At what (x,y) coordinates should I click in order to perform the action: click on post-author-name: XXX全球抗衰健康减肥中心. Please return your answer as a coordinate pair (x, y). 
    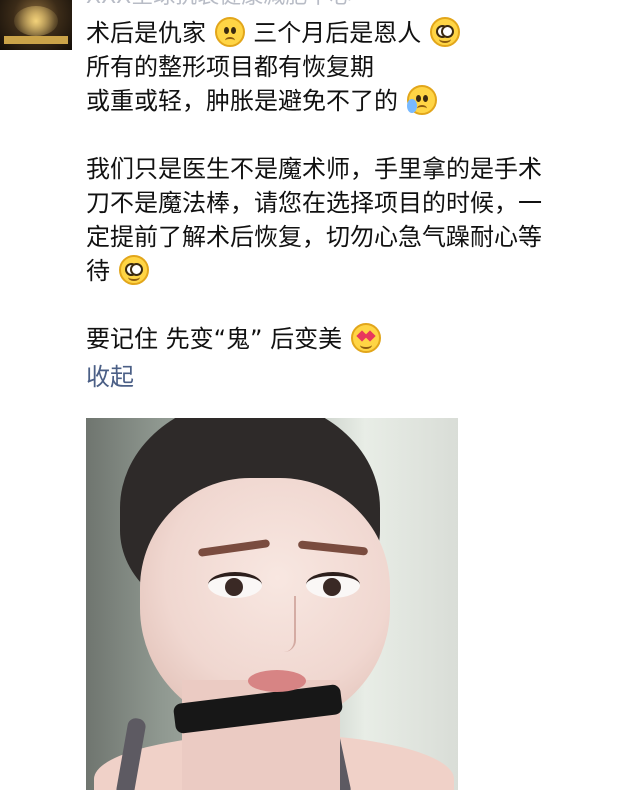
    Looking at the image, I should click on (218, 4).